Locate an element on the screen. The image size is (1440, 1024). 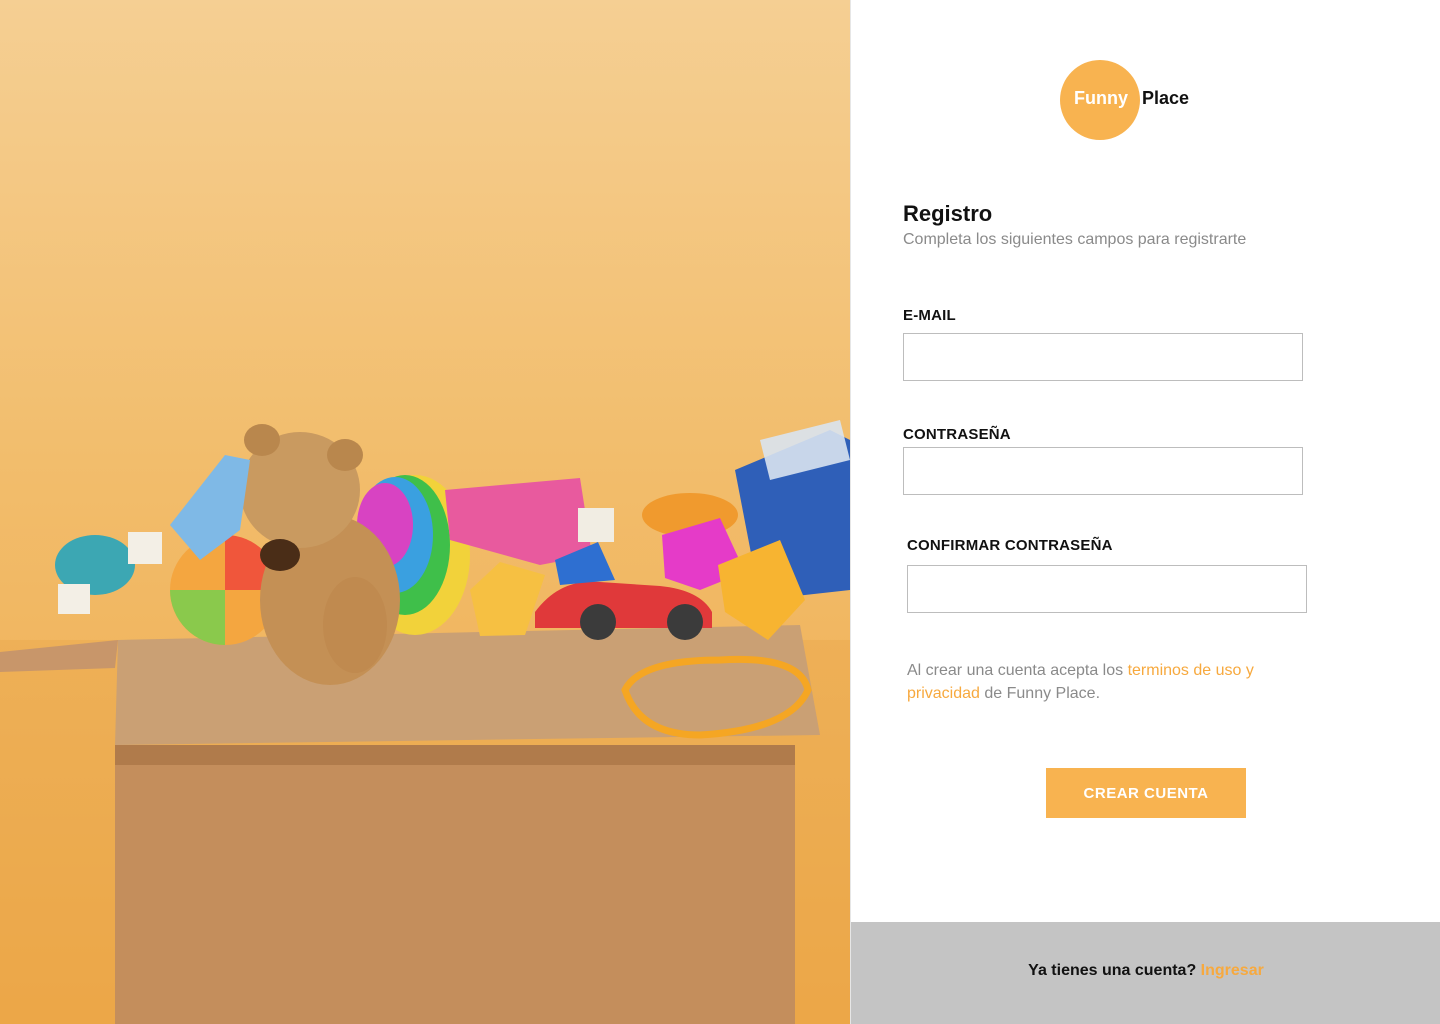
terms-prefix: Al crear una cuenta acepta los is located at coordinates (1017, 670).